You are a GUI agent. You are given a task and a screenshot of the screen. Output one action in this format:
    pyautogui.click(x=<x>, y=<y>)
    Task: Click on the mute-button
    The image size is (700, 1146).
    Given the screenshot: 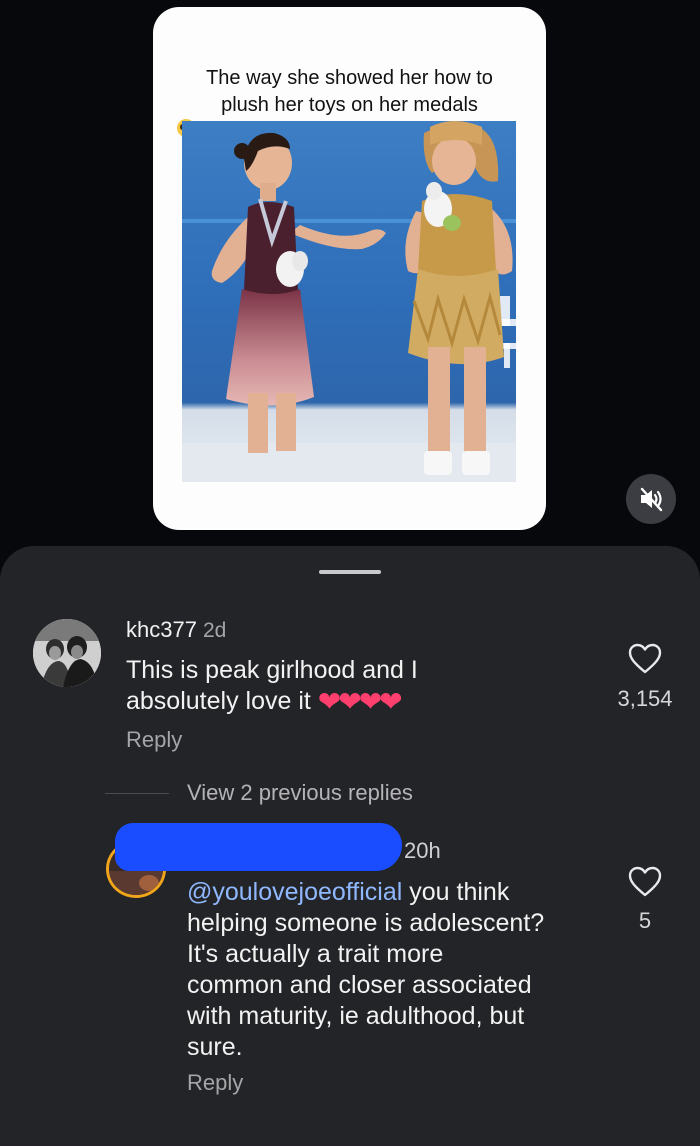 What is the action you would take?
    pyautogui.click(x=651, y=499)
    